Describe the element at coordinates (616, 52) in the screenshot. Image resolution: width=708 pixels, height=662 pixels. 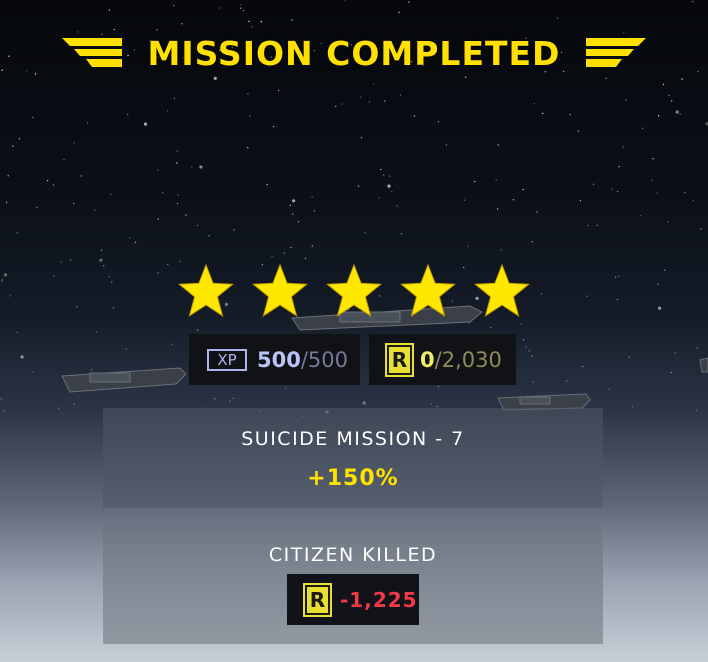
I see `right-wing-icon` at that location.